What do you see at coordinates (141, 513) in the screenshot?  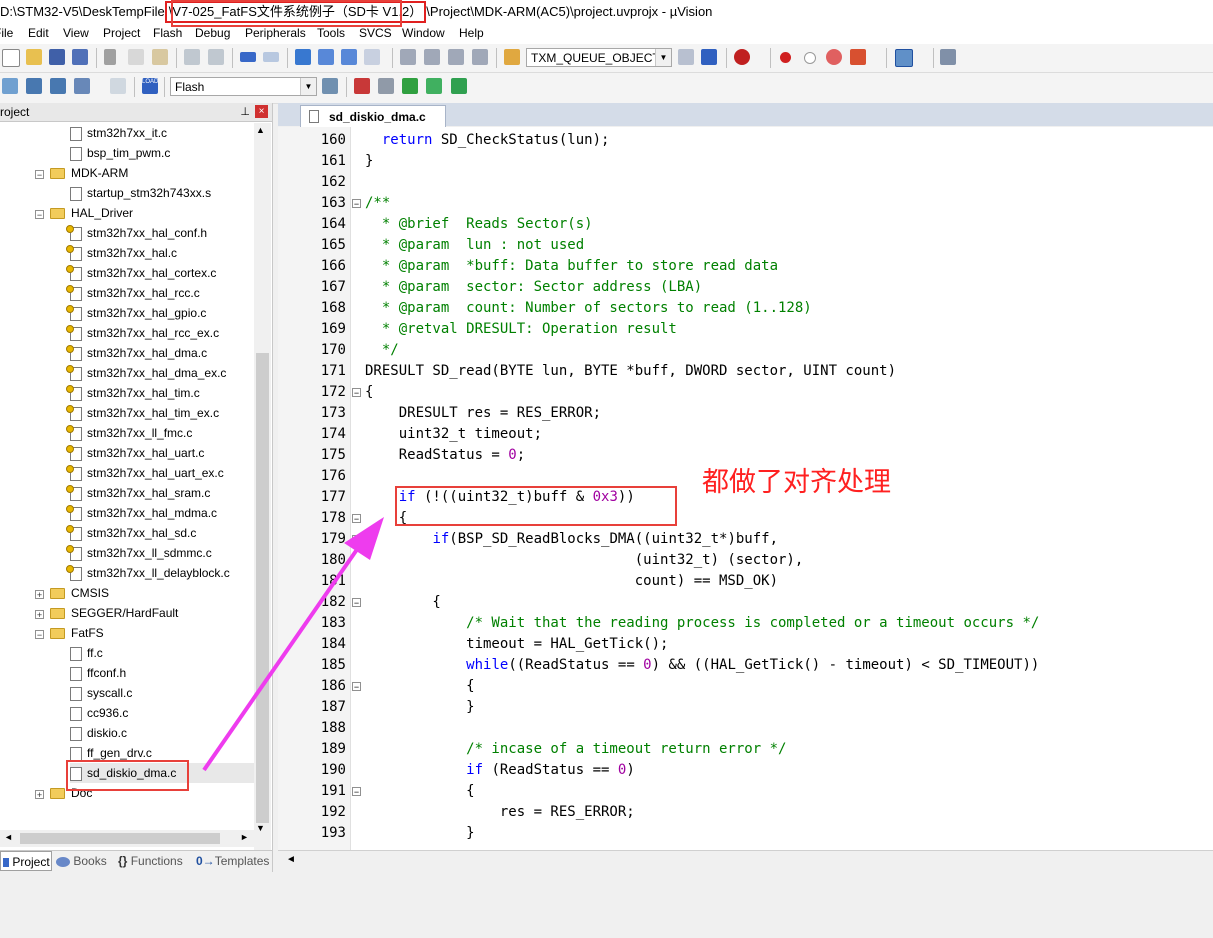 I see `tree-file-item: stm32h7xx_hal_mdma.c` at bounding box center [141, 513].